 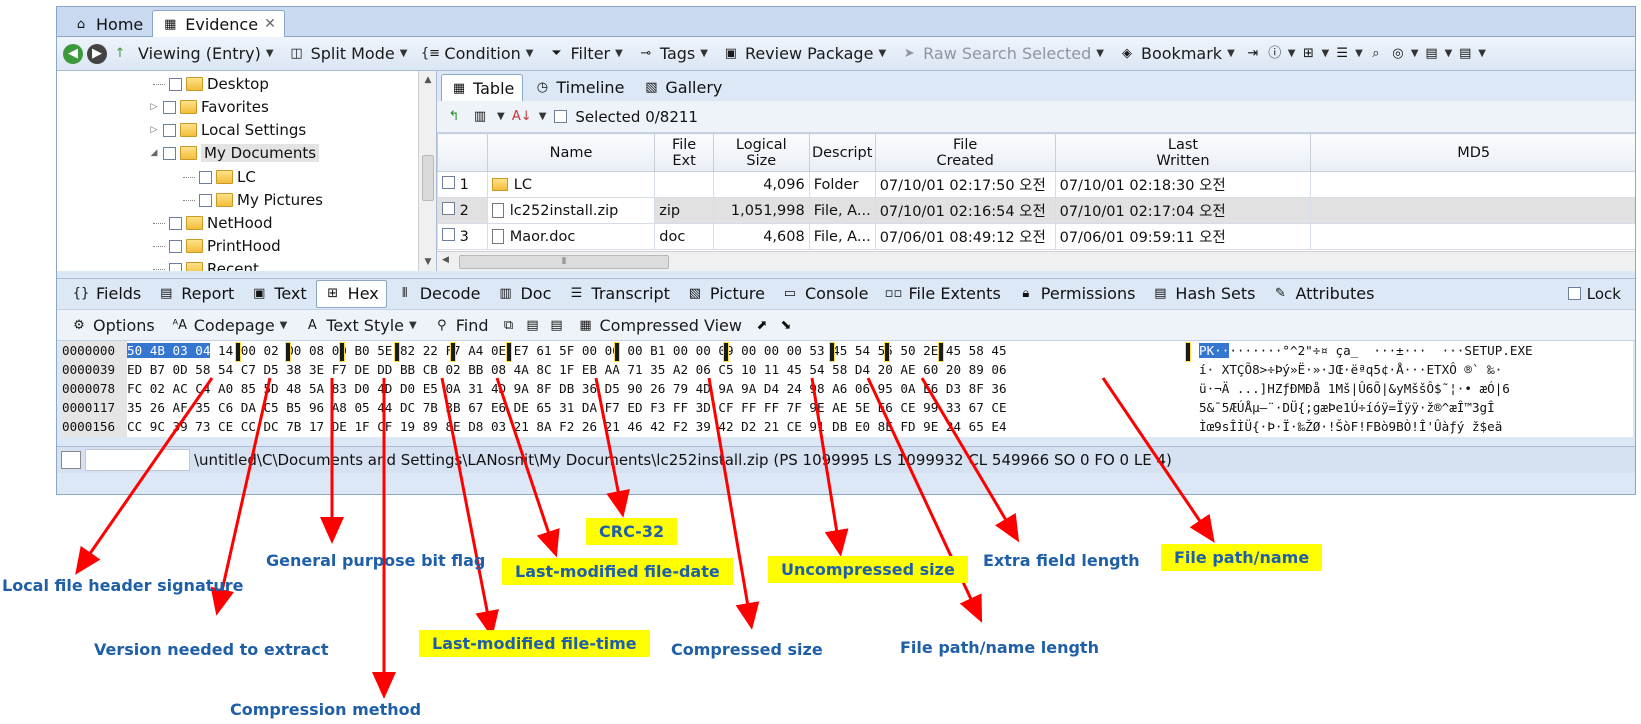 What do you see at coordinates (376, 560) in the screenshot?
I see `annotation-gp-flag: General purpose bit flag` at bounding box center [376, 560].